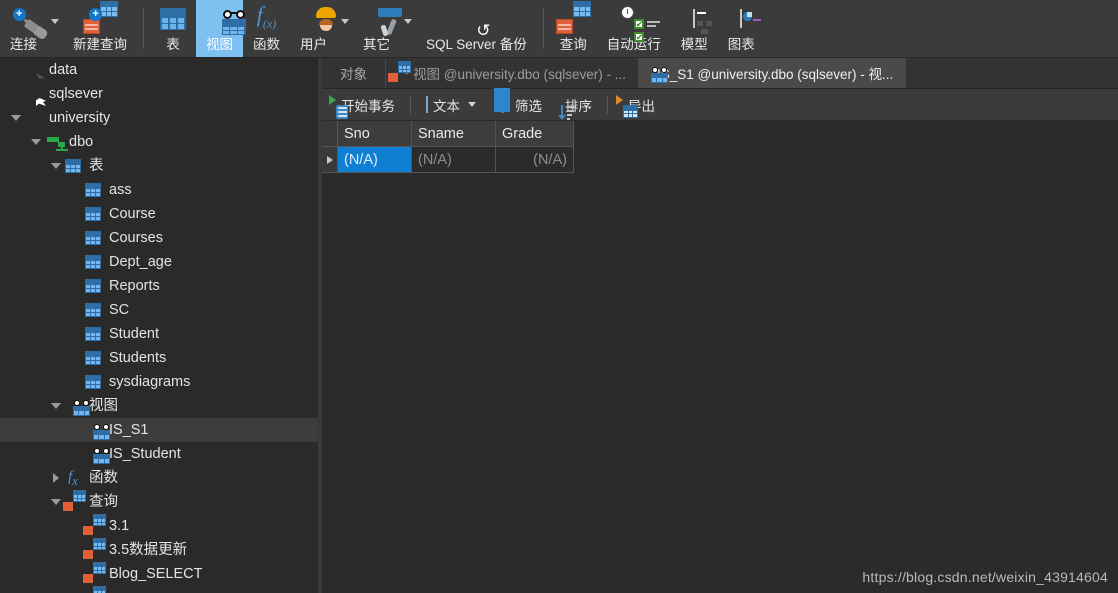 This screenshot has height=593, width=1118. I want to click on toolbar-button-backup: SQL Server 备份, so click(476, 28).